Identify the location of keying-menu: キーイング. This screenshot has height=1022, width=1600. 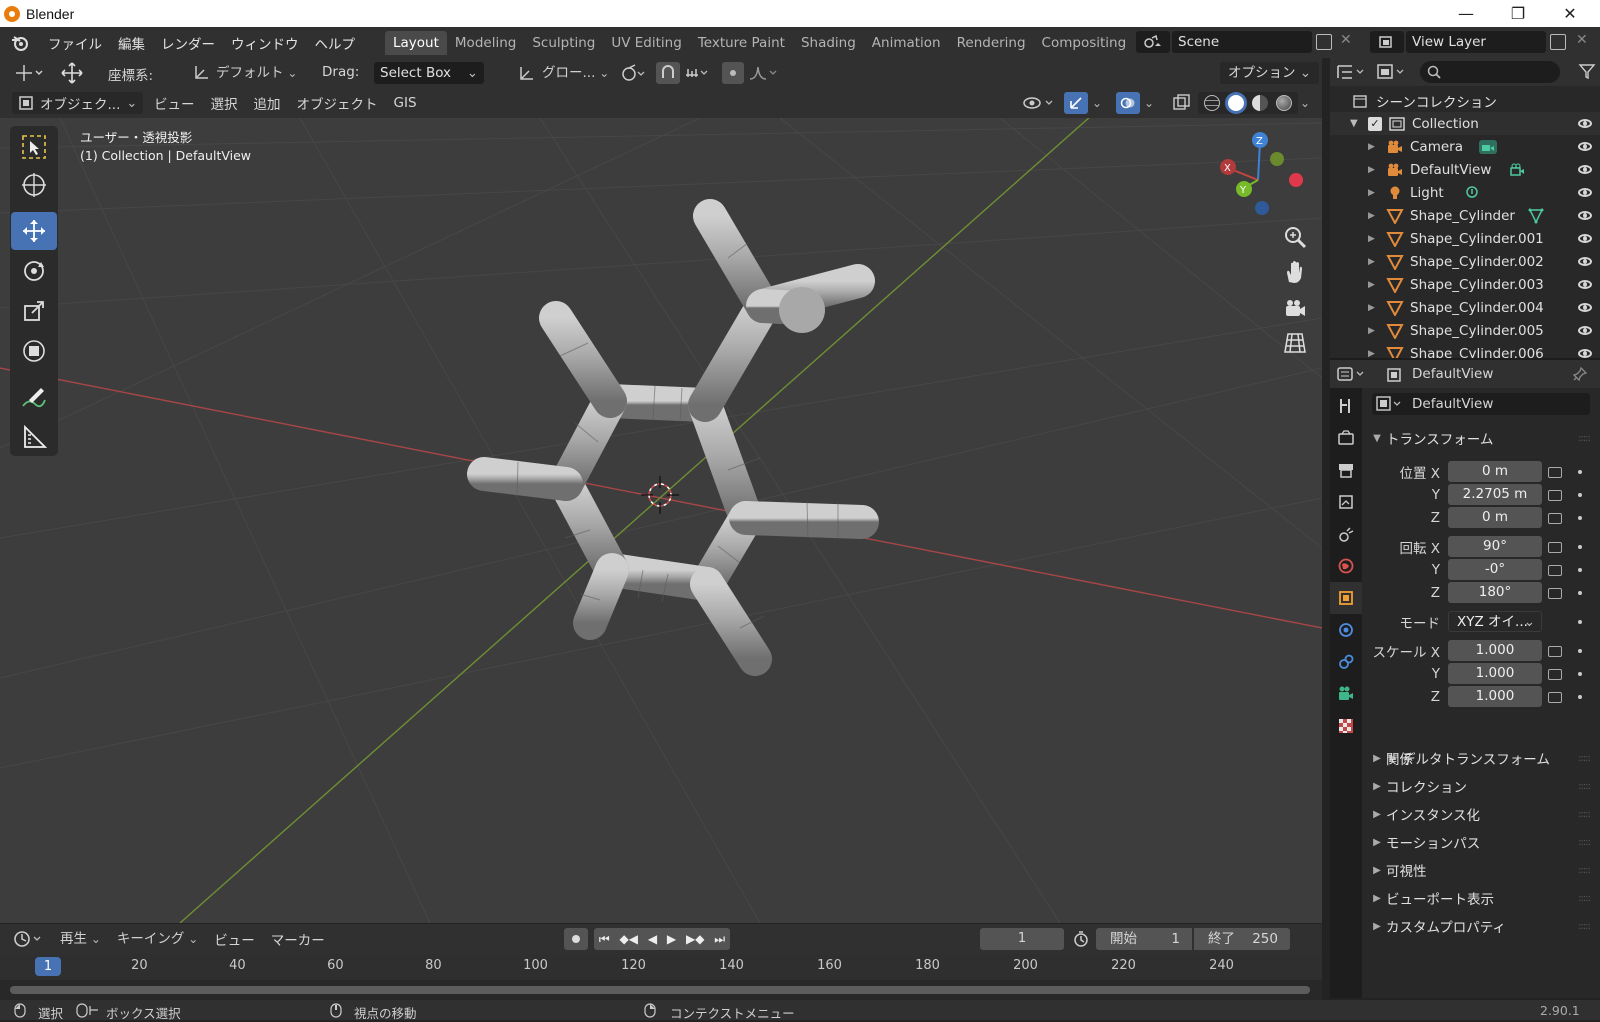
(157, 939).